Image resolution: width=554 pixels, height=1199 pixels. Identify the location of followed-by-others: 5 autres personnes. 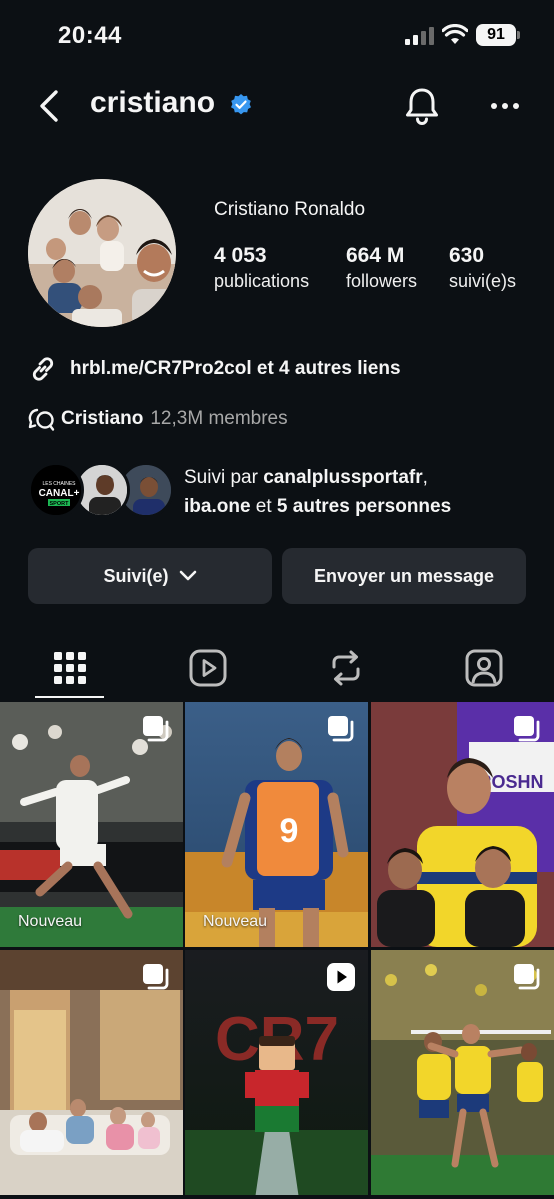
(364, 506).